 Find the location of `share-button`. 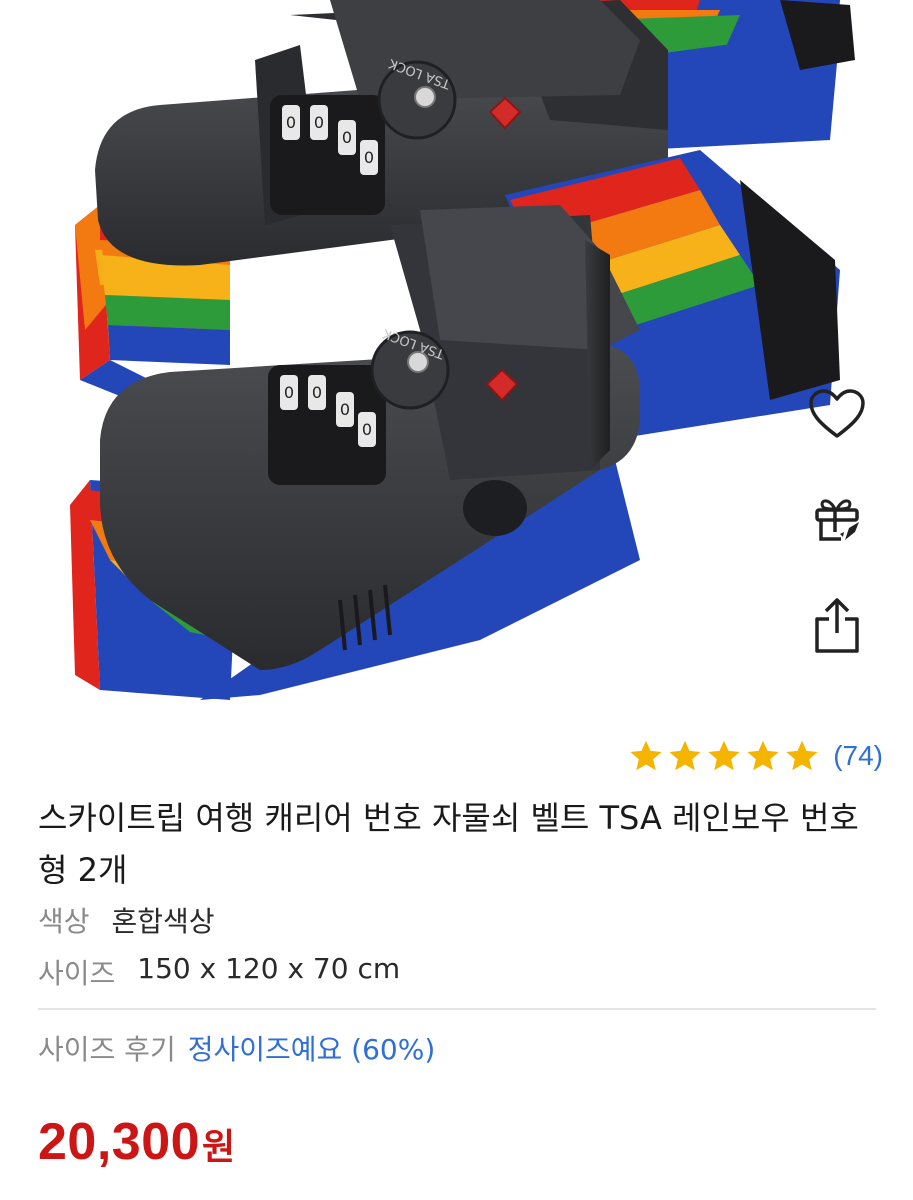

share-button is located at coordinates (837, 626).